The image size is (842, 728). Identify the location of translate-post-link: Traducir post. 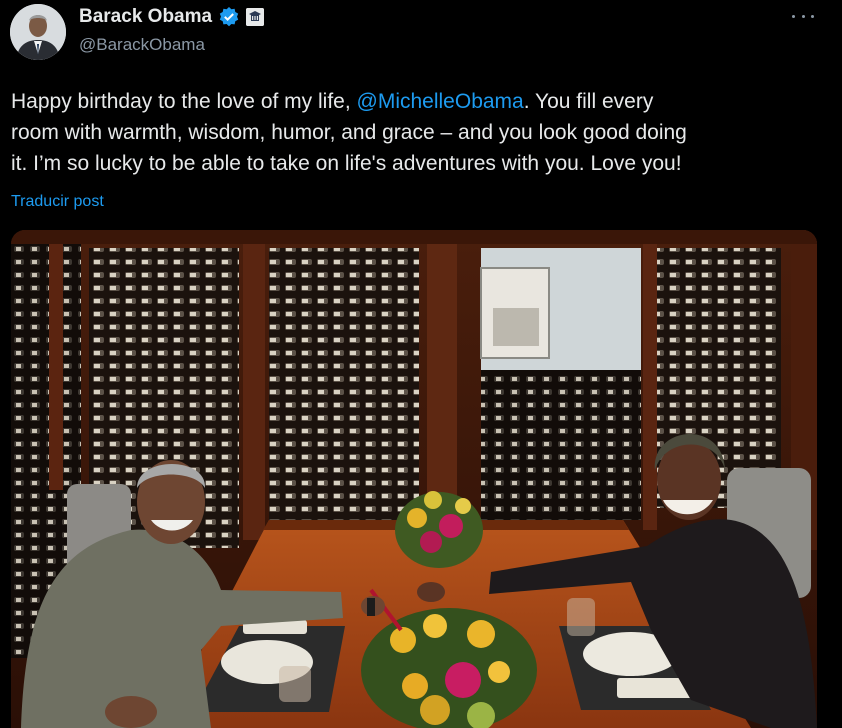
(57, 202).